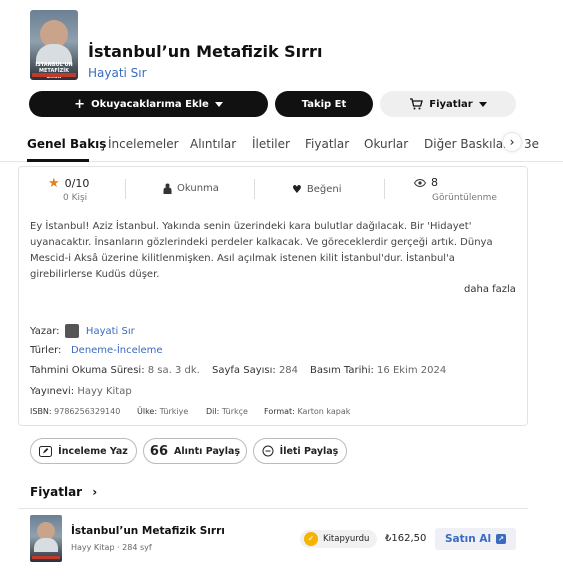 This screenshot has width=563, height=579. I want to click on prices-section-title: Fiyatlar ›, so click(63, 492).